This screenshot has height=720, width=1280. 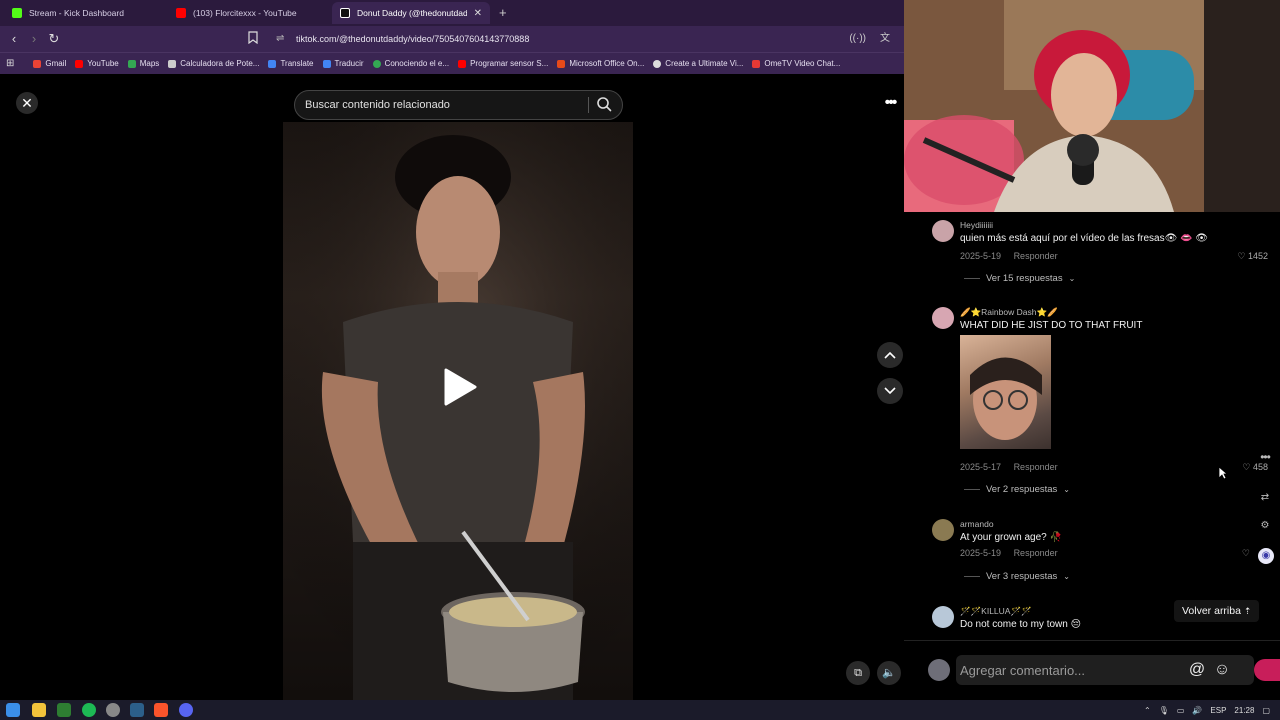 I want to click on floating-player-icon: ⧉, so click(x=858, y=673).